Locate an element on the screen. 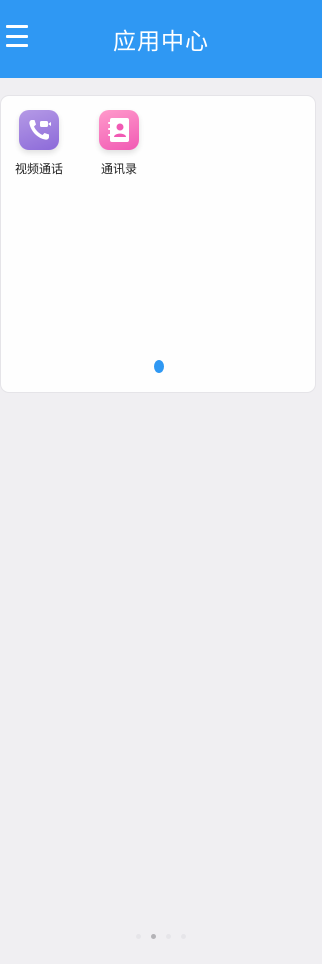 This screenshot has width=322, height=964. page-title: 应用中心 is located at coordinates (161, 42).